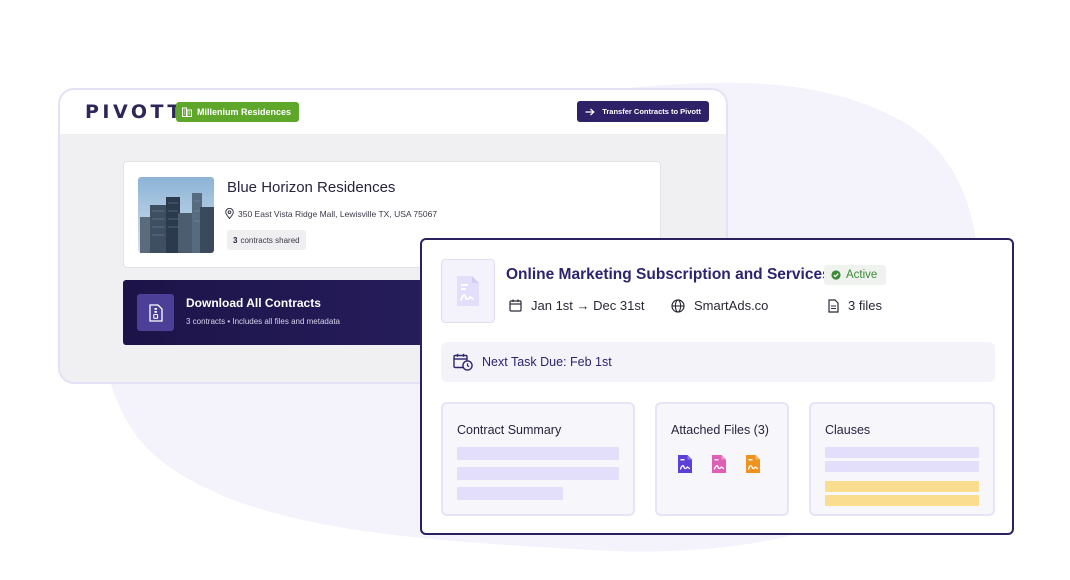  What do you see at coordinates (731, 305) in the screenshot?
I see `contract-vendor-text: SmartAds.co` at bounding box center [731, 305].